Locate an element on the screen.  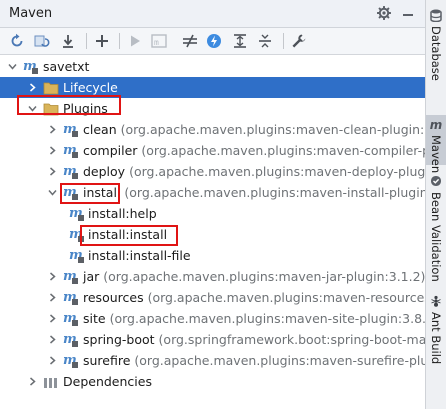
tree-node-label: install:help is located at coordinates (122, 213).